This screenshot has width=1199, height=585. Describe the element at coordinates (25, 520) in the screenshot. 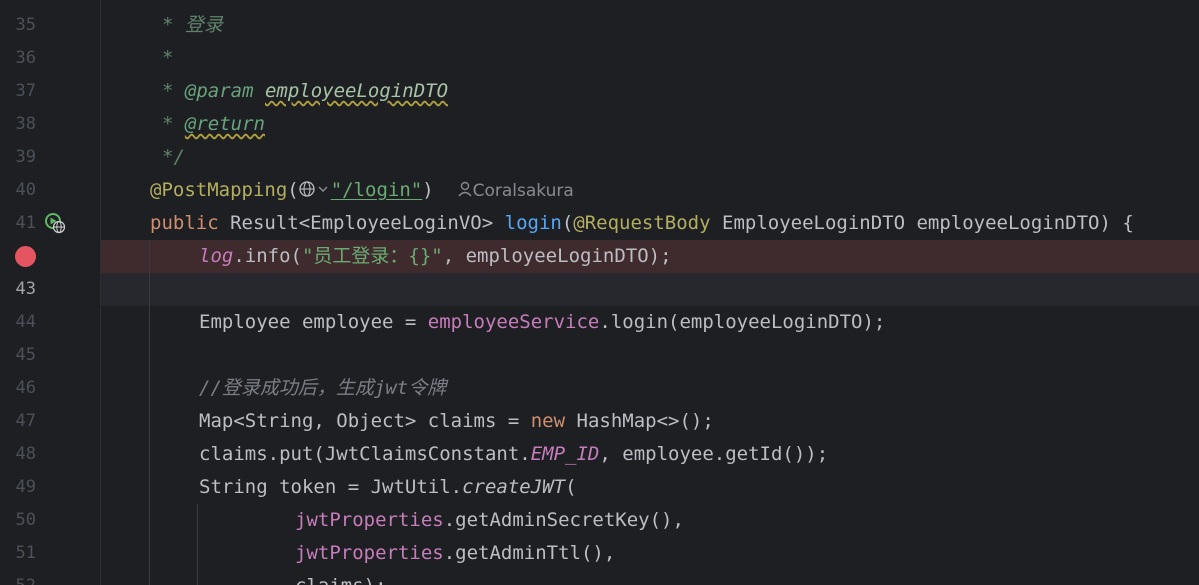

I see `line-number: 50` at that location.